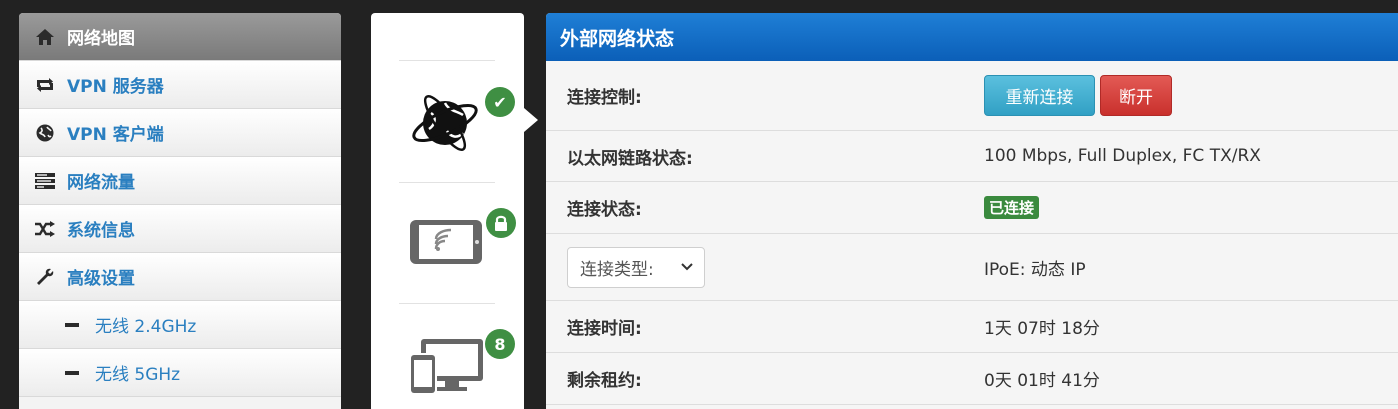  What do you see at coordinates (972, 267) in the screenshot?
I see `row-connection-type: 连接类型: IPoE: 动态 IP` at bounding box center [972, 267].